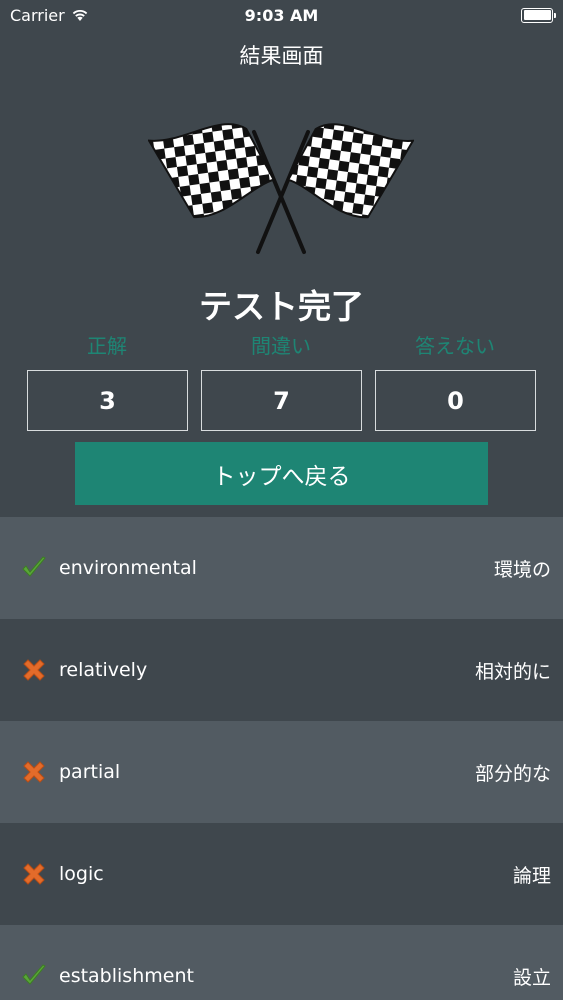  I want to click on word-text: logic, so click(81, 874).